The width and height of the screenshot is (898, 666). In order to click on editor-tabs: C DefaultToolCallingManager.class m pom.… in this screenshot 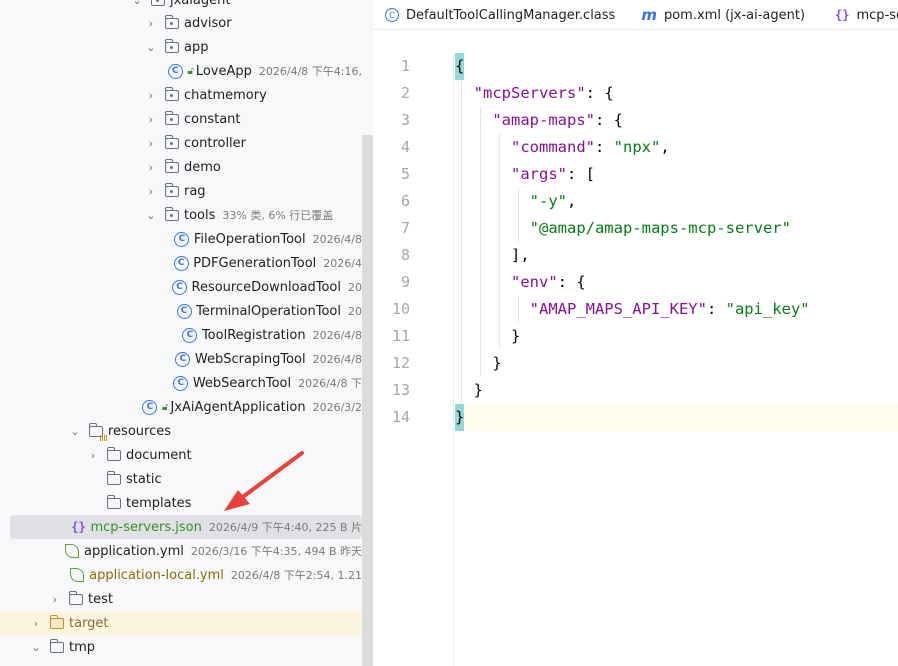, I will do `click(635, 15)`.